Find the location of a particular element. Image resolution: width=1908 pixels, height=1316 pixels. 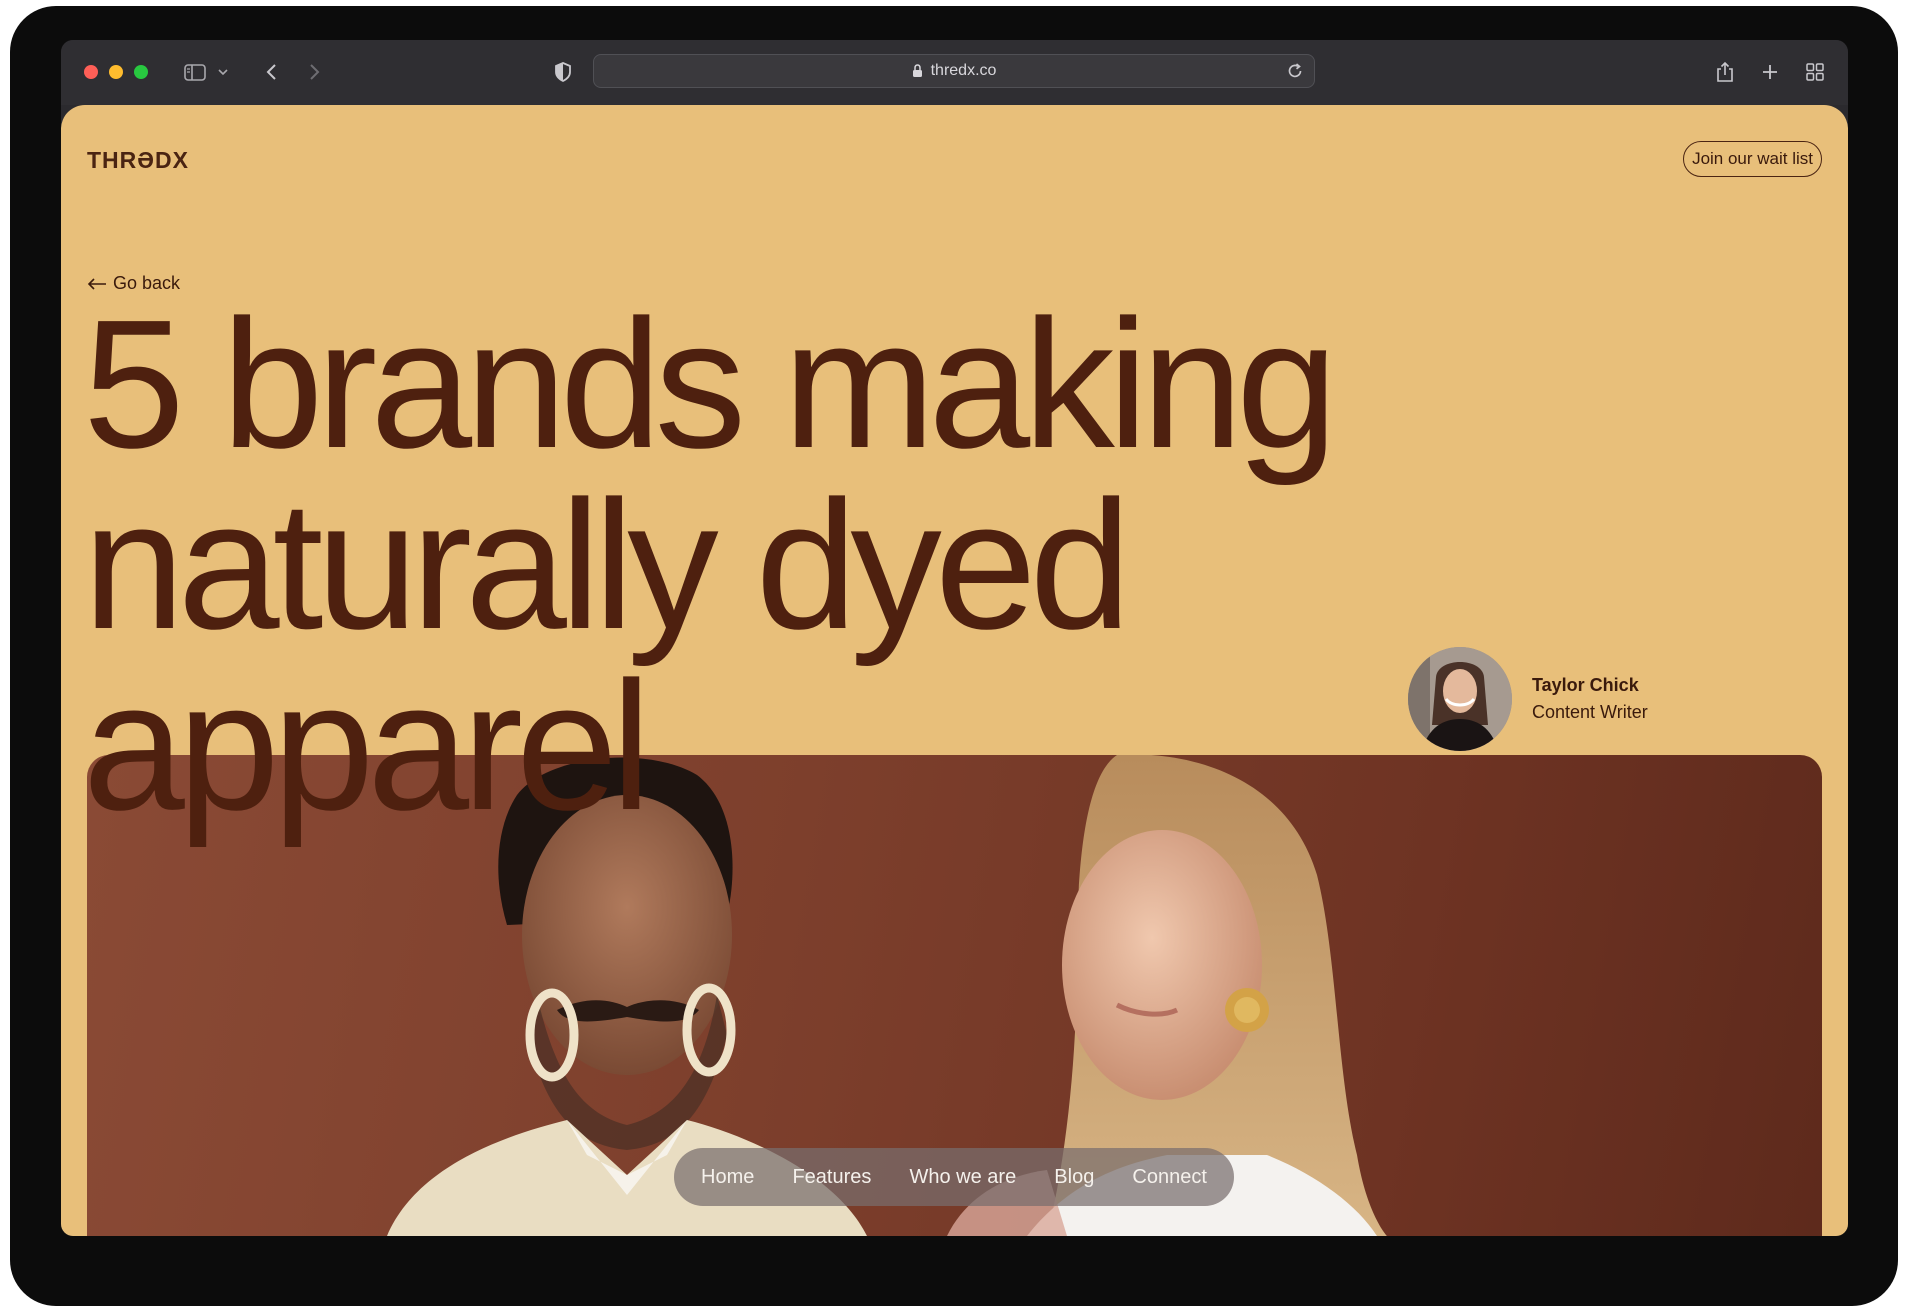

nav-item-blog: Blog is located at coordinates (1074, 1177).